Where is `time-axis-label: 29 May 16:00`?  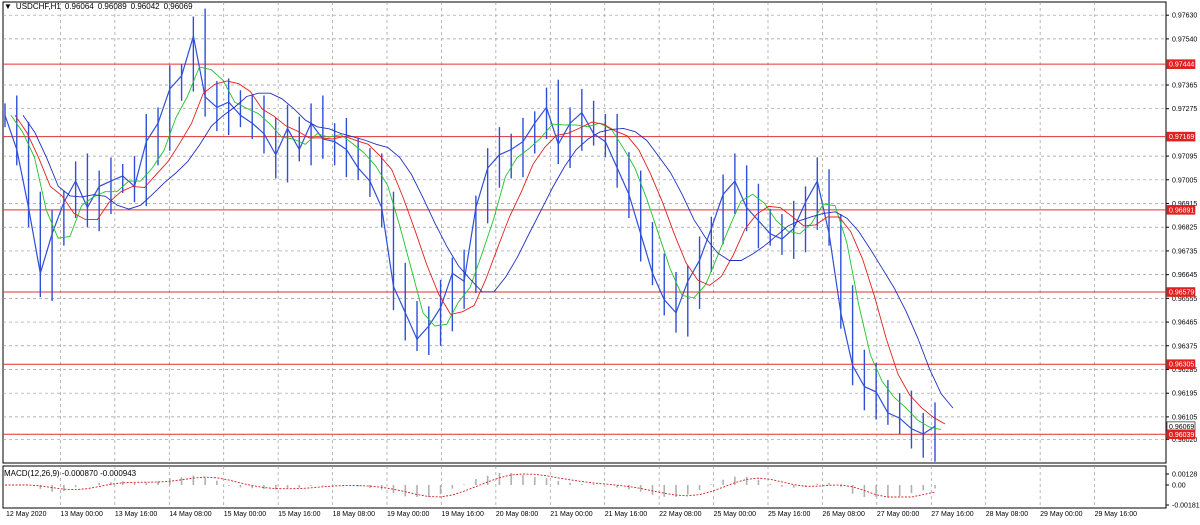 time-axis-label: 29 May 16:00 is located at coordinates (1116, 514).